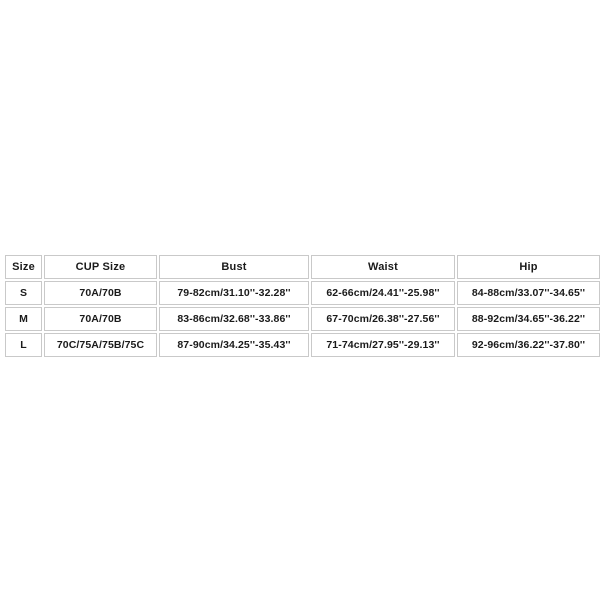 This screenshot has width=600, height=600. I want to click on cell-bust: 83-86cm/32.68''-33.86'', so click(234, 319).